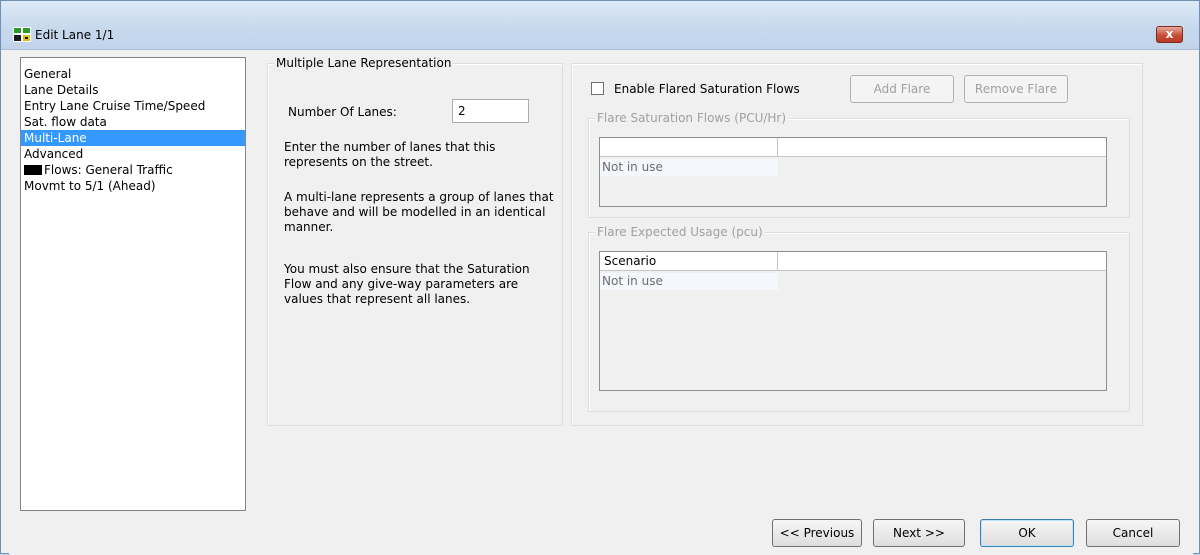  Describe the element at coordinates (133, 122) in the screenshot. I see `sidebar-item-sat-flow-data: Sat. flow data` at that location.